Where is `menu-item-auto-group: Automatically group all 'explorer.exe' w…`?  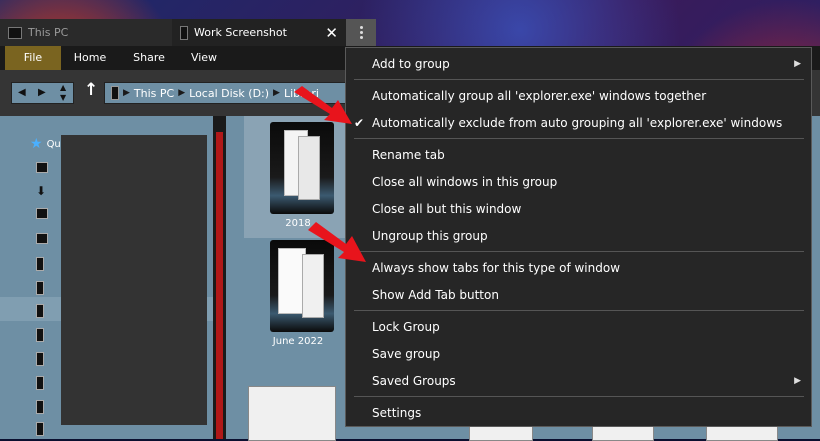 menu-item-auto-group: Automatically group all 'explorer.exe' w… is located at coordinates (539, 96).